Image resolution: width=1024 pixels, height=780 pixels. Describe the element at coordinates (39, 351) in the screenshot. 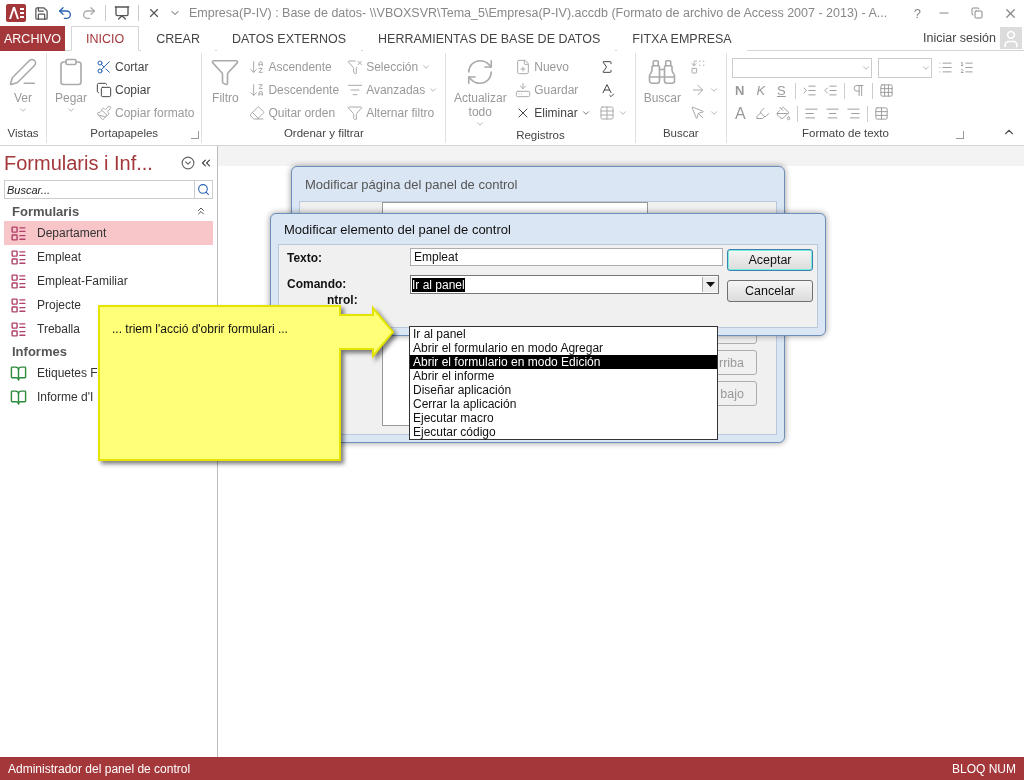

I see `section-header: Informes` at that location.